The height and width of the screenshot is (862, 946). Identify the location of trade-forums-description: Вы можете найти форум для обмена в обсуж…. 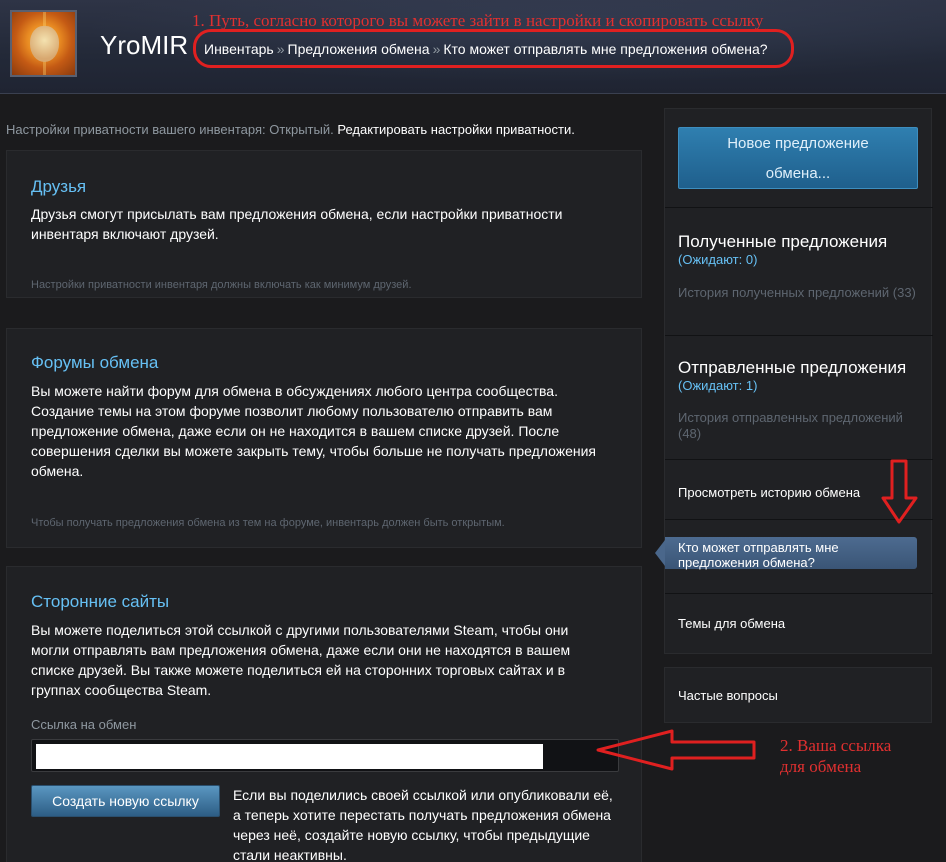
(313, 431).